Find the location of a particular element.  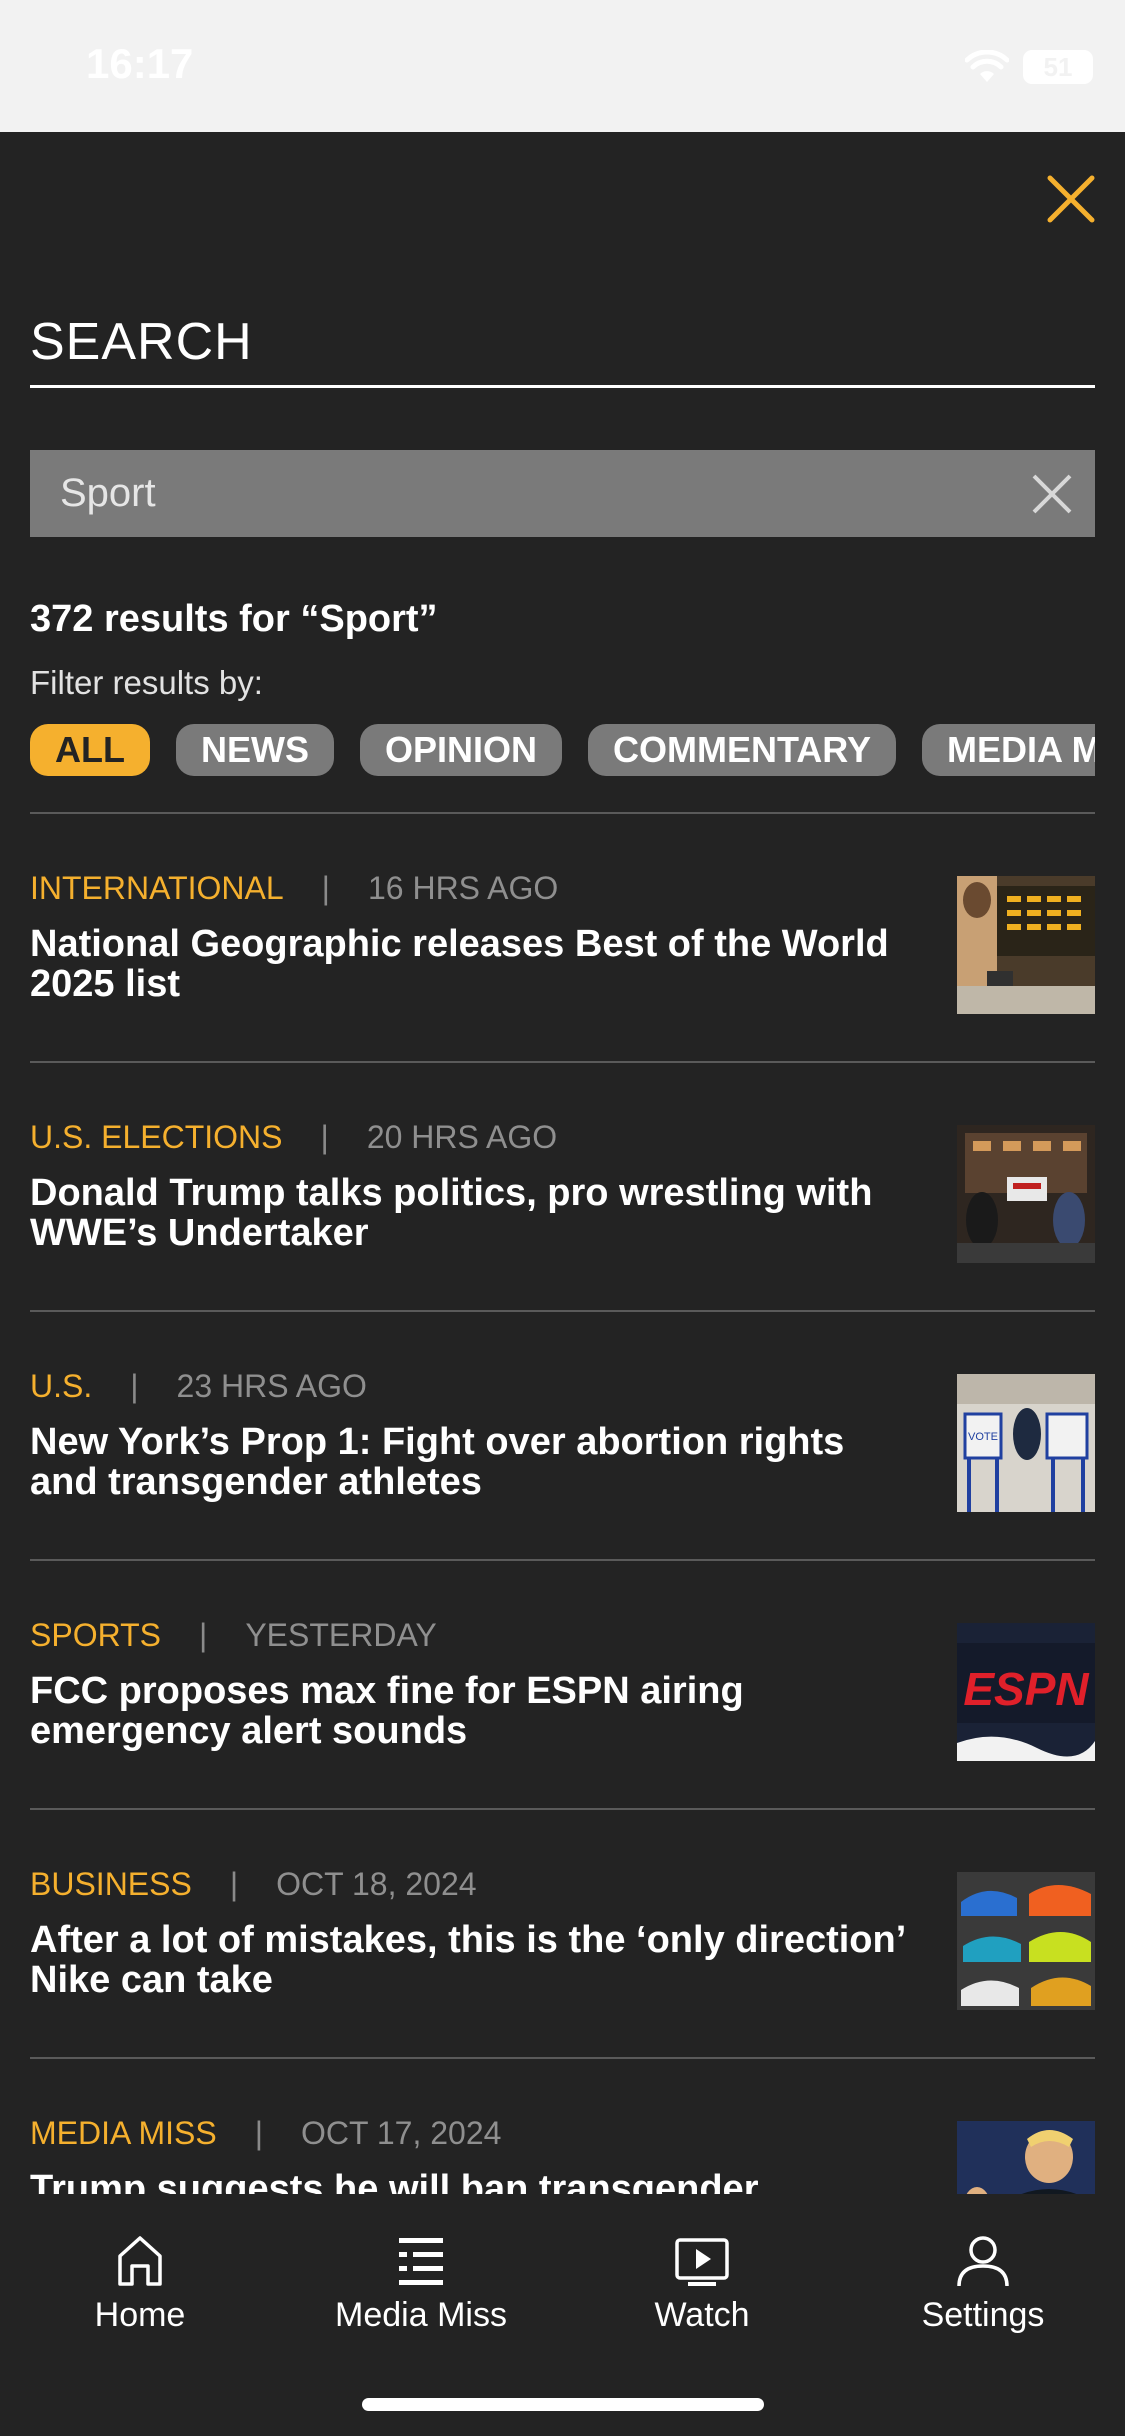

filter-chip-commentary: COMMENTARY is located at coordinates (742, 750).